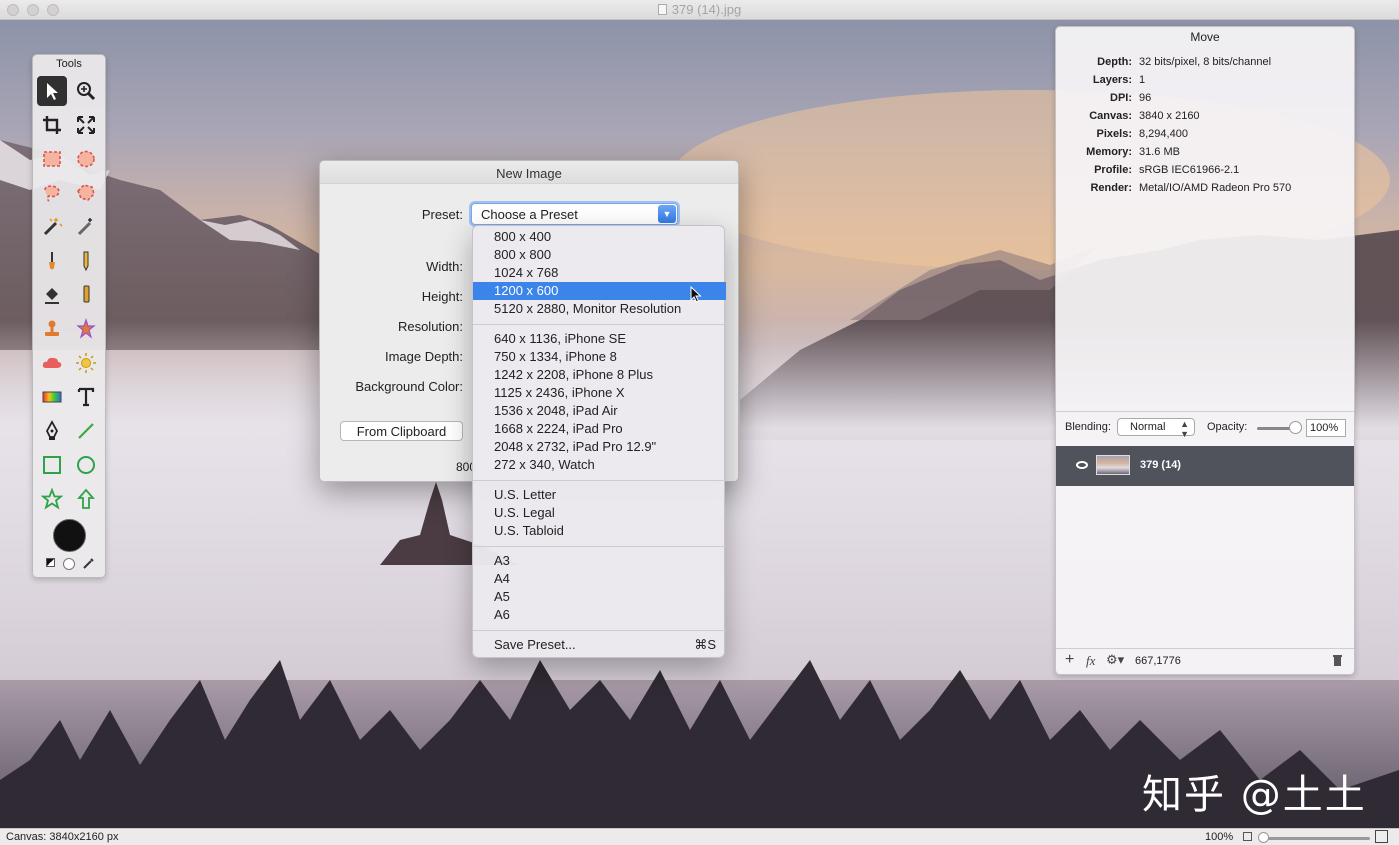  I want to click on width-label: Width:, so click(444, 266).